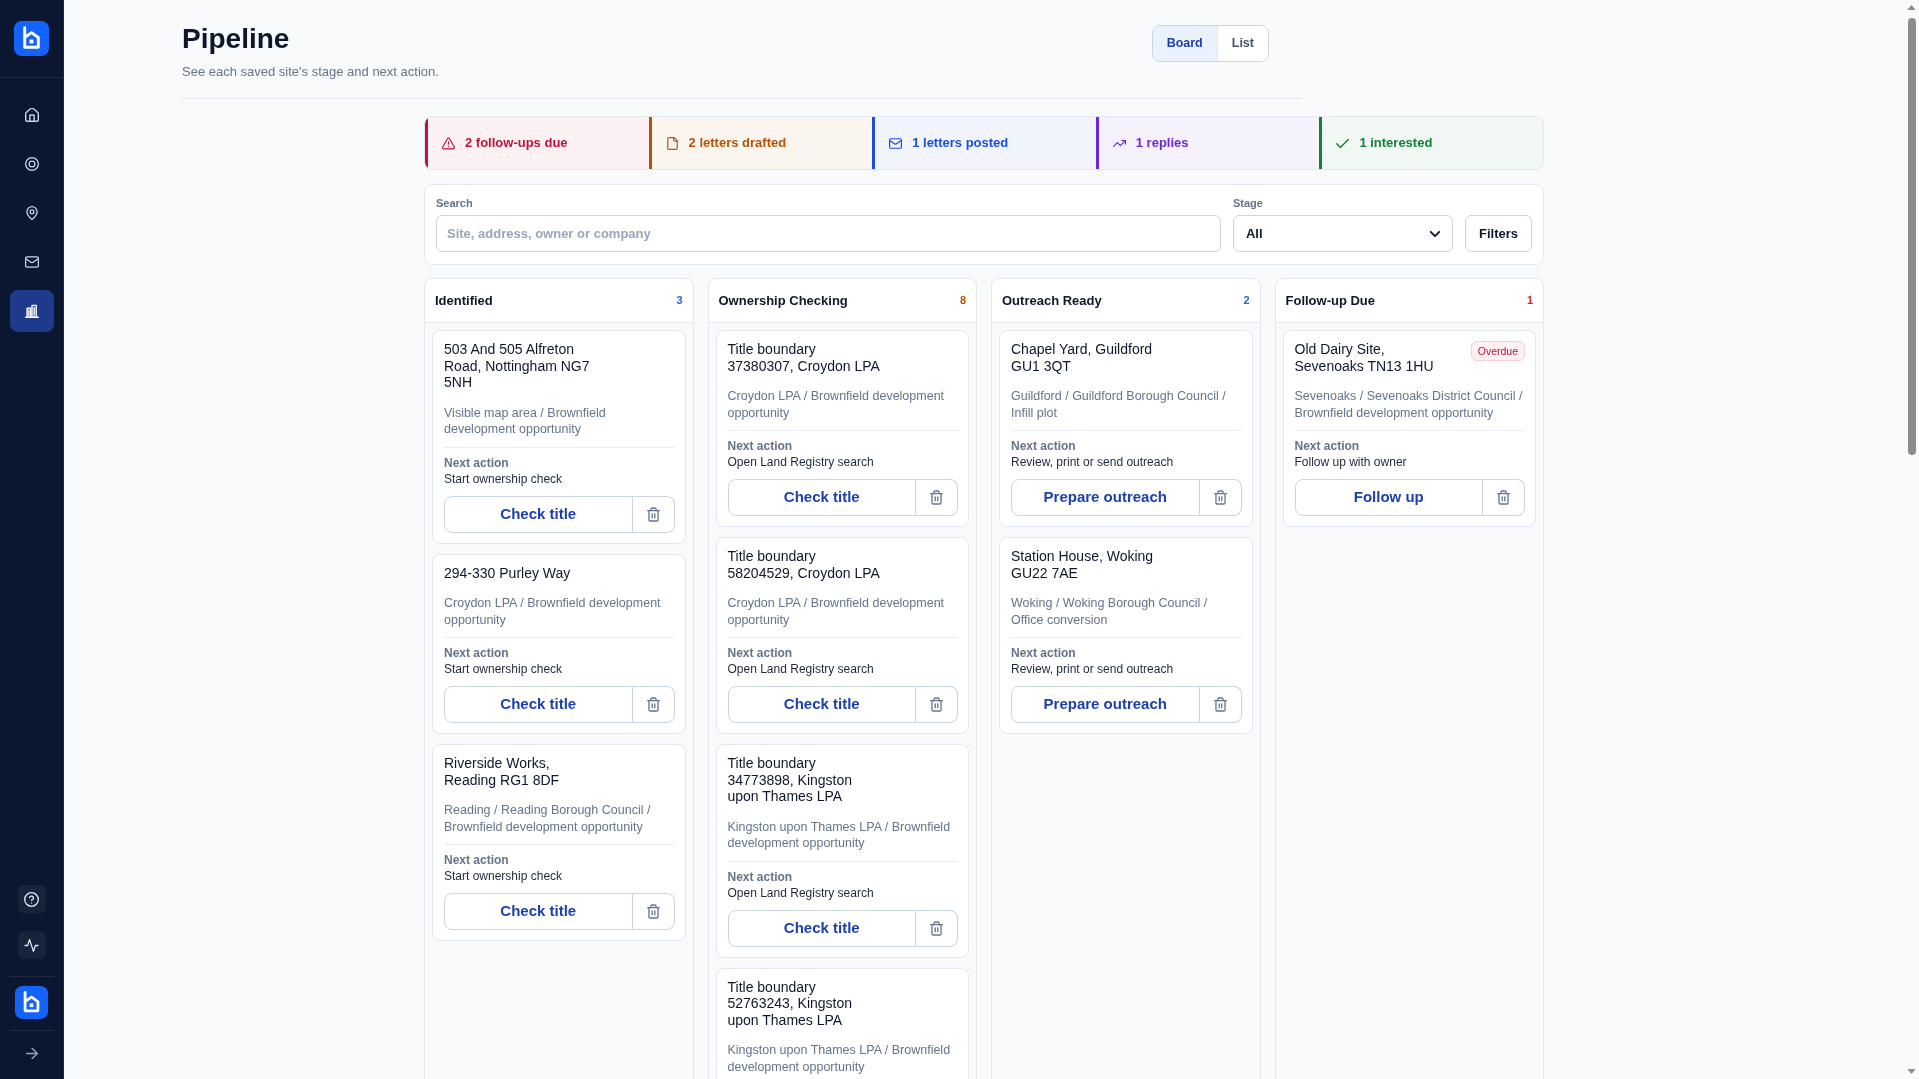 This screenshot has height=1079, width=1919. What do you see at coordinates (1435, 233) in the screenshot?
I see `chevron-down-icon` at bounding box center [1435, 233].